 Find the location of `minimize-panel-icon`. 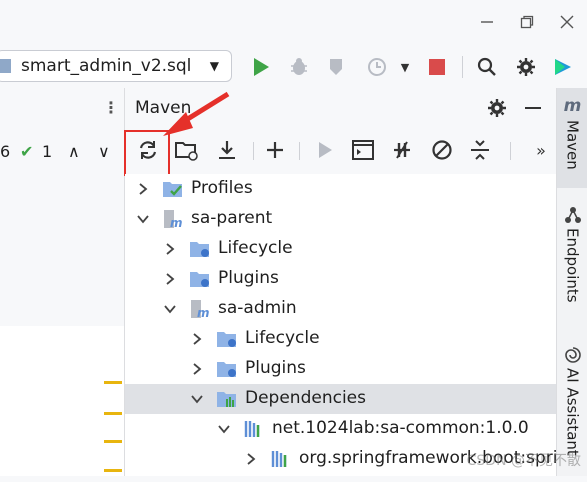

minimize-panel-icon is located at coordinates (533, 108).